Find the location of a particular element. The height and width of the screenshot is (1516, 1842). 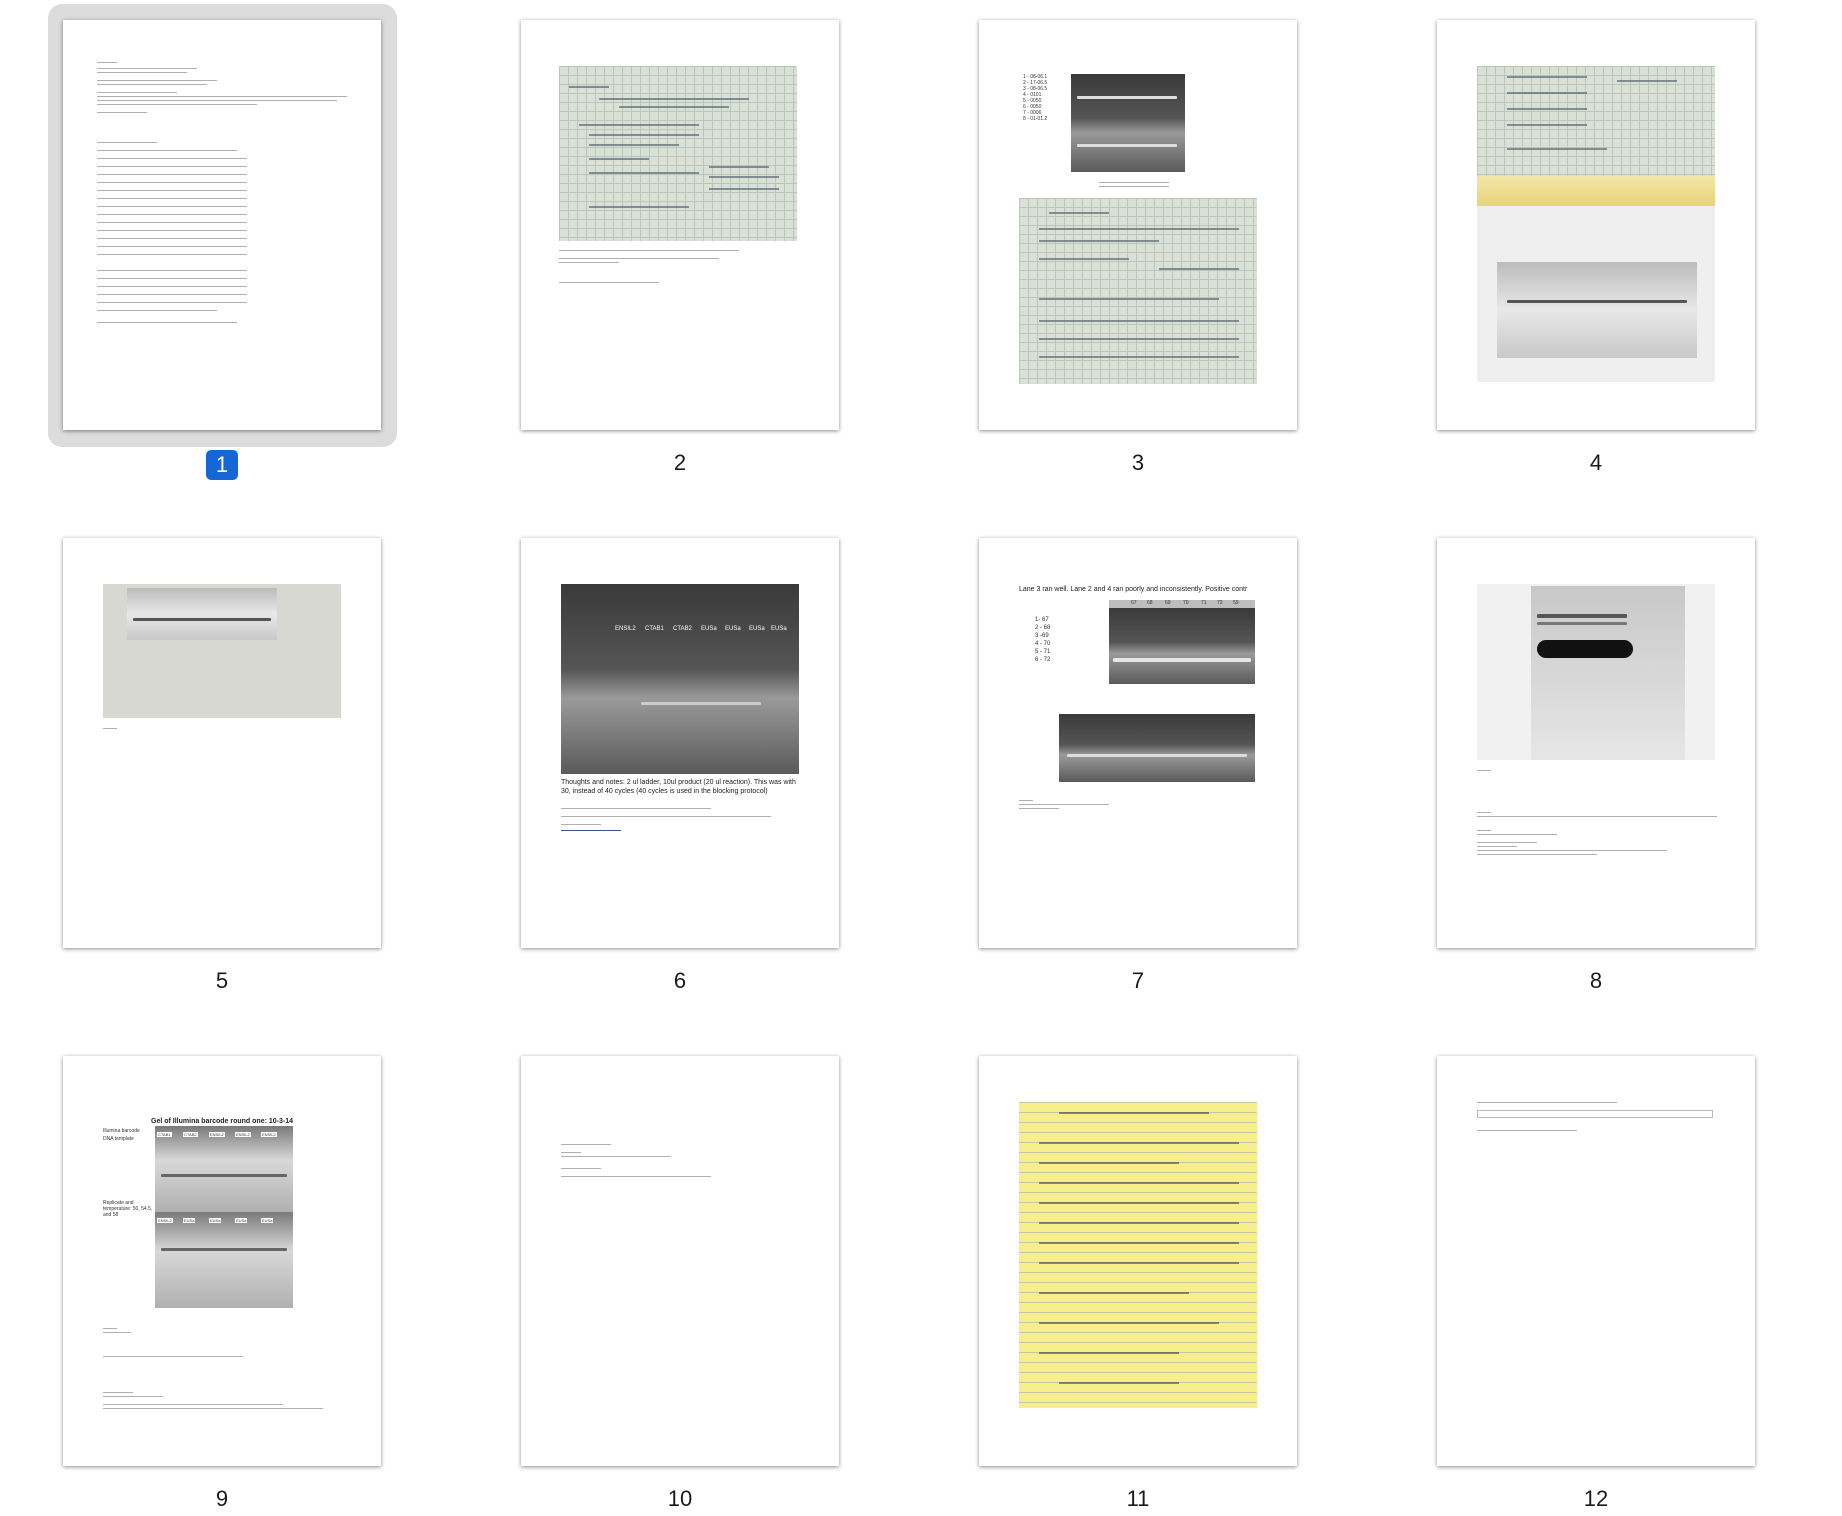

text-label: DNA template is located at coordinates (118, 1139).